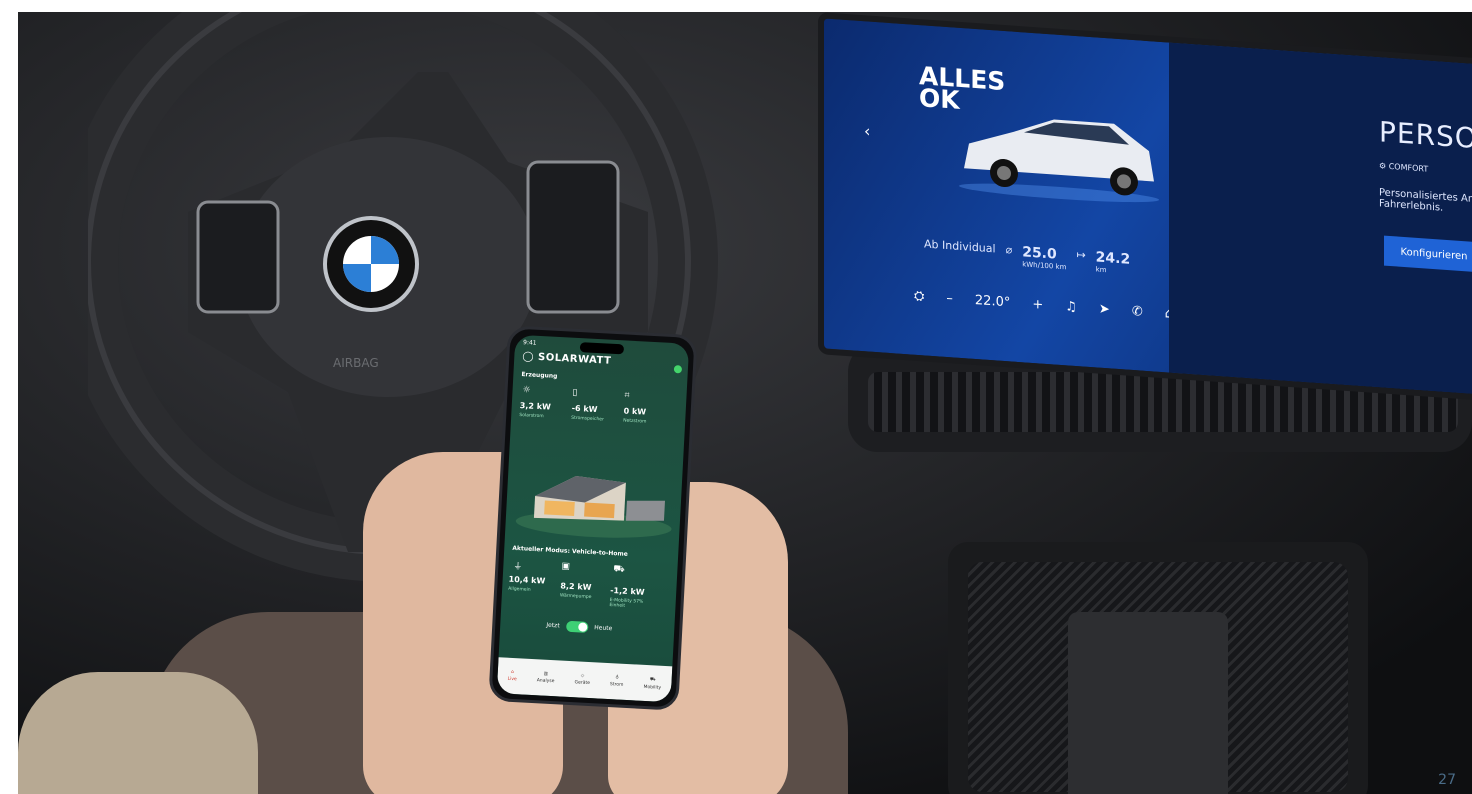  Describe the element at coordinates (652, 683) in the screenshot. I see `nav-mobility: ⛟ Mobility` at that location.